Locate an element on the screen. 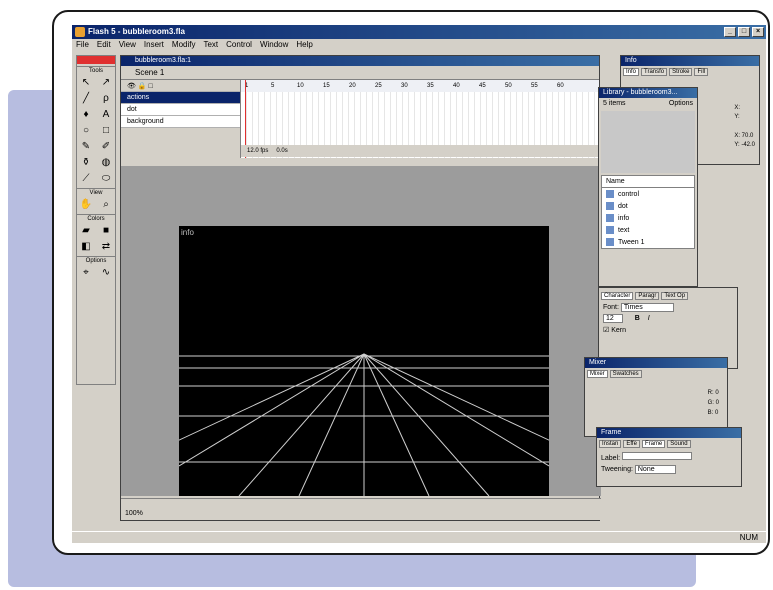 This screenshot has width=773, height=590. menu-edit: Edit is located at coordinates (104, 45).